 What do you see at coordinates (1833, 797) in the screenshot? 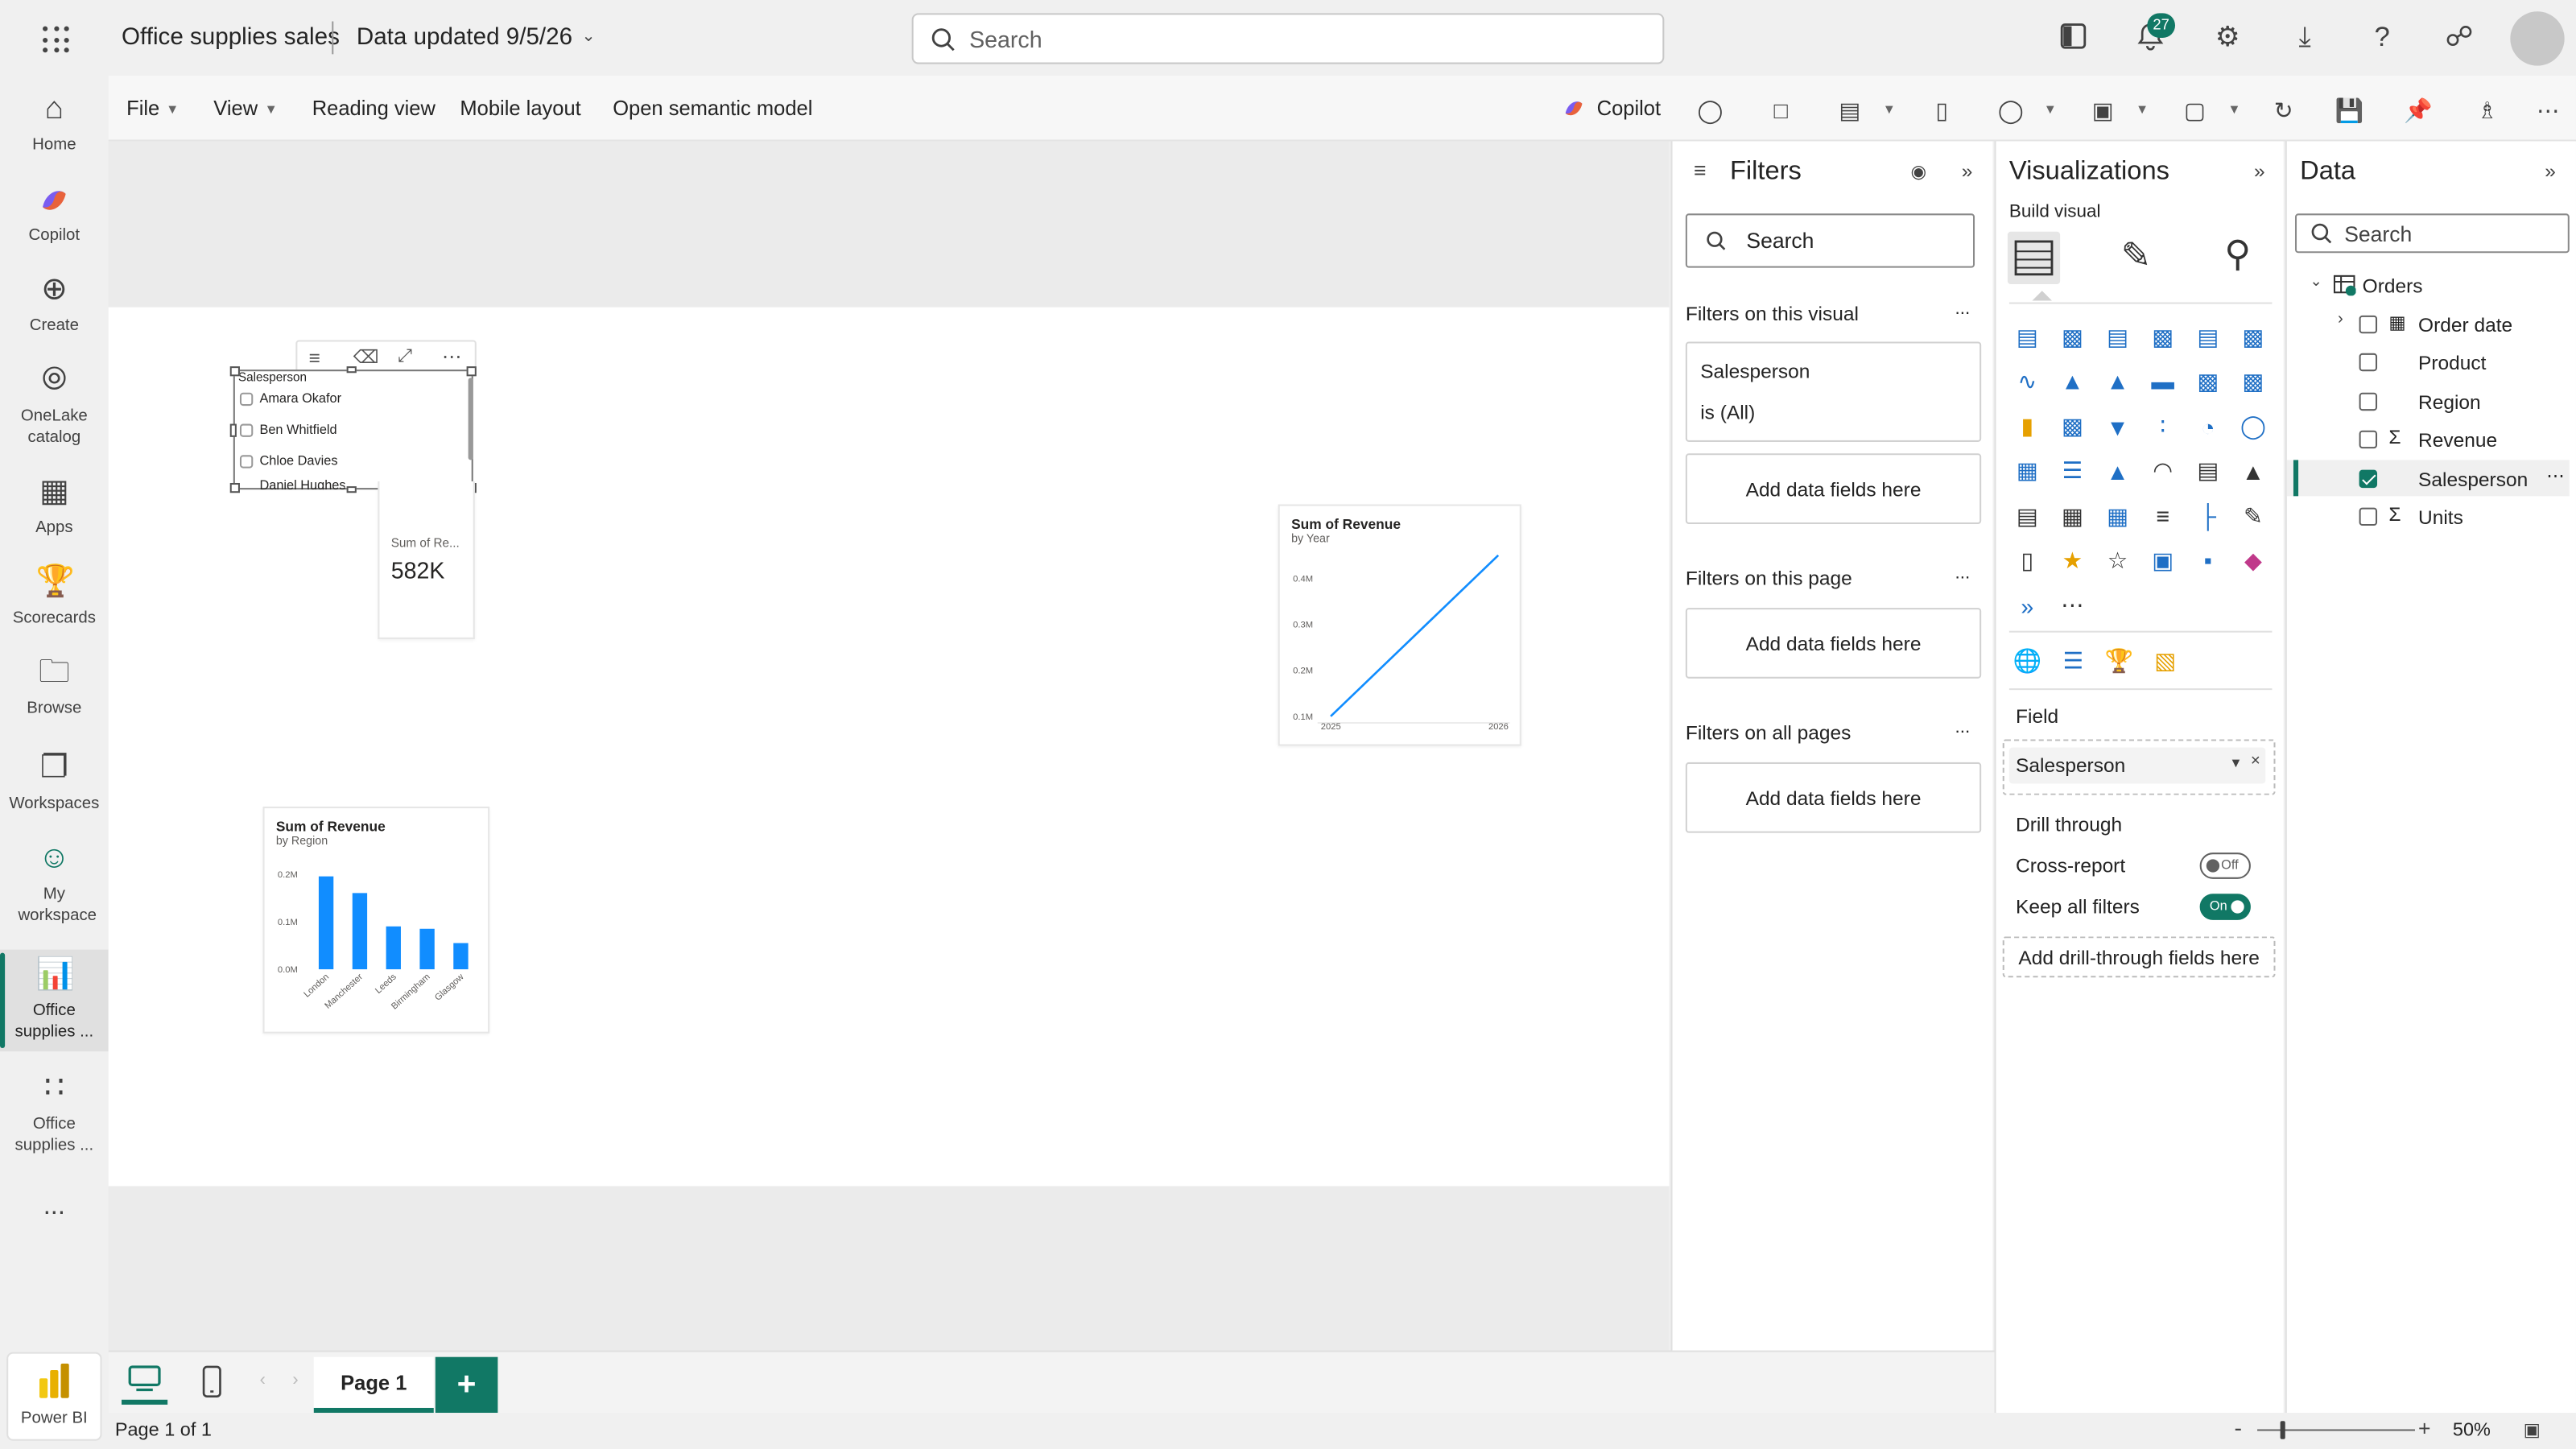
I see `add-all-pages-filter-dropzone: Add data fields here` at bounding box center [1833, 797].